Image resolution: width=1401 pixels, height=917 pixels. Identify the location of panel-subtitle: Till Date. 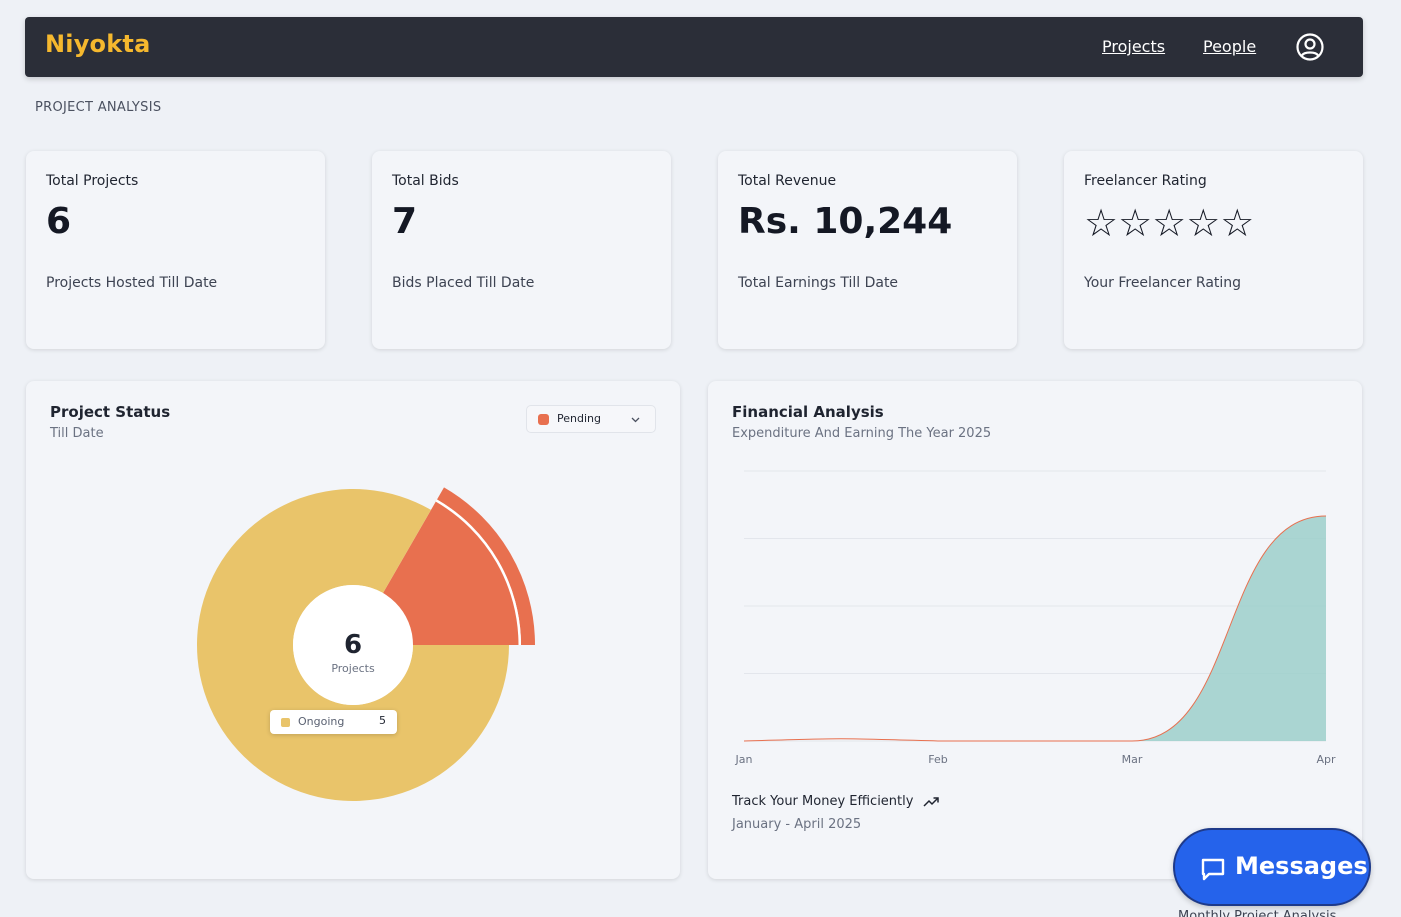
(77, 433).